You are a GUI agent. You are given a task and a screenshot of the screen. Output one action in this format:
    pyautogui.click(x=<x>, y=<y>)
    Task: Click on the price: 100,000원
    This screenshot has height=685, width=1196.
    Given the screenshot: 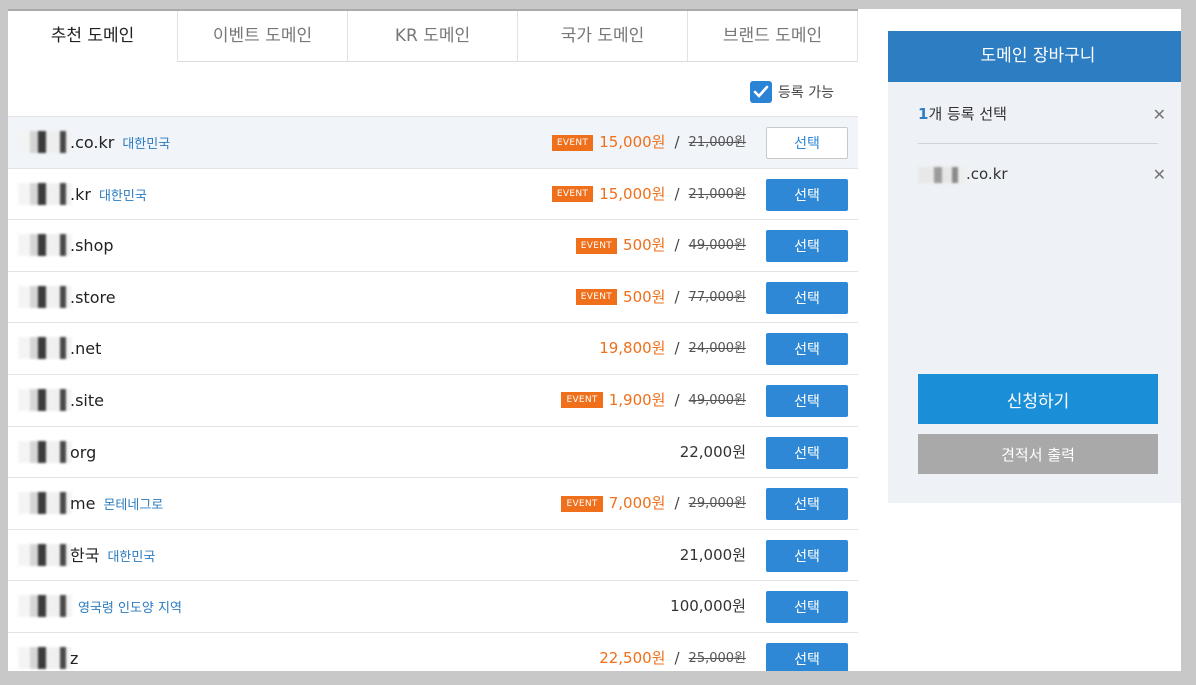 What is the action you would take?
    pyautogui.click(x=708, y=606)
    